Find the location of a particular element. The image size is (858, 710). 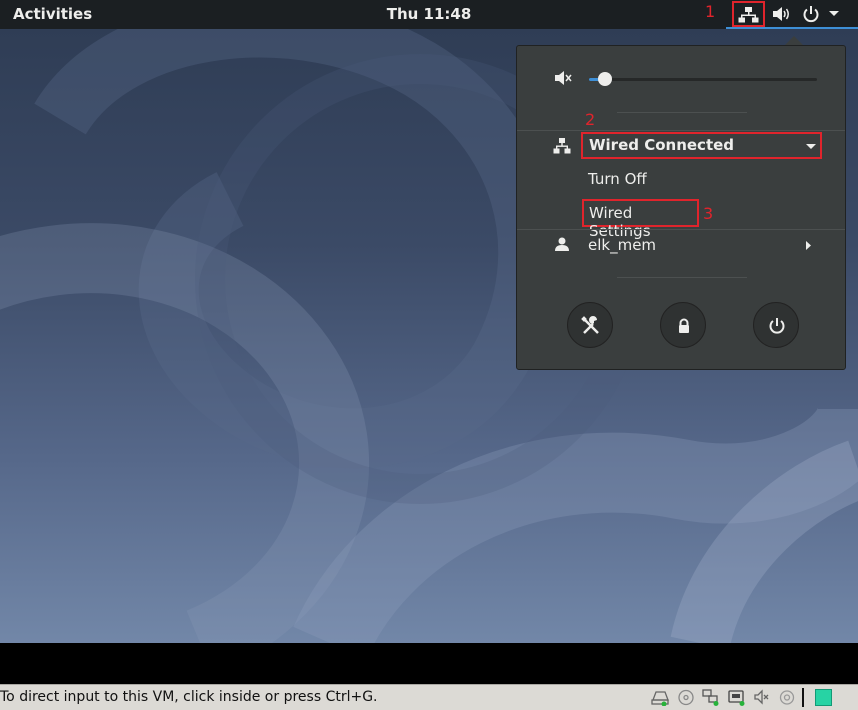

chevron-right-icon is located at coordinates (808, 245).